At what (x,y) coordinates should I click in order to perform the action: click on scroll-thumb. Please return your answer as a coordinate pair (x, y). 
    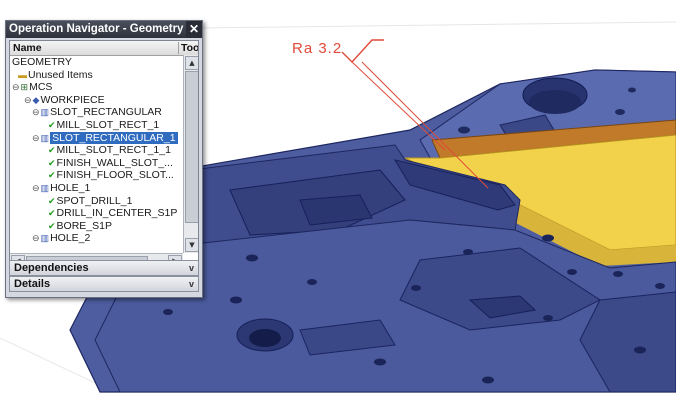
    Looking at the image, I should click on (191, 147).